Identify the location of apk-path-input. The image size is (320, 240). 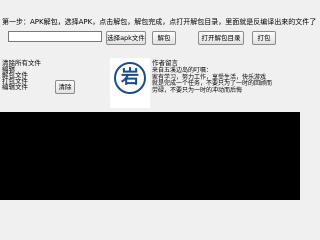
(55, 36).